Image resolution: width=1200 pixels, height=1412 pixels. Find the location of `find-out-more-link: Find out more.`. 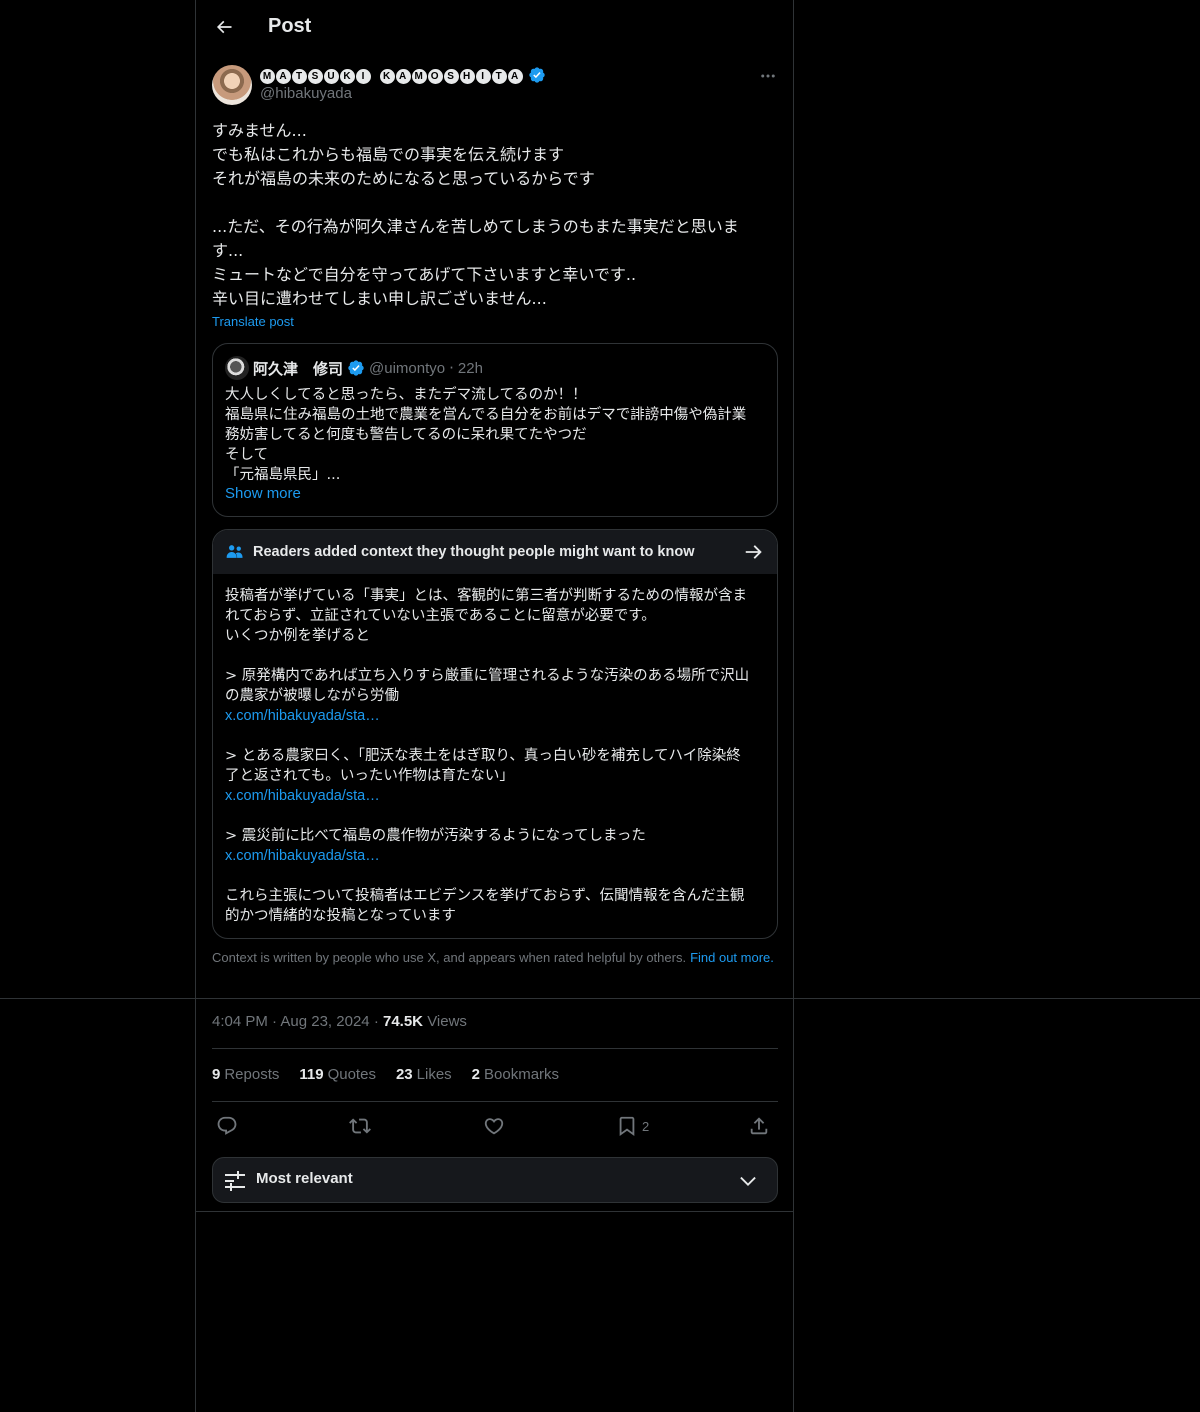

find-out-more-link: Find out more. is located at coordinates (732, 957).